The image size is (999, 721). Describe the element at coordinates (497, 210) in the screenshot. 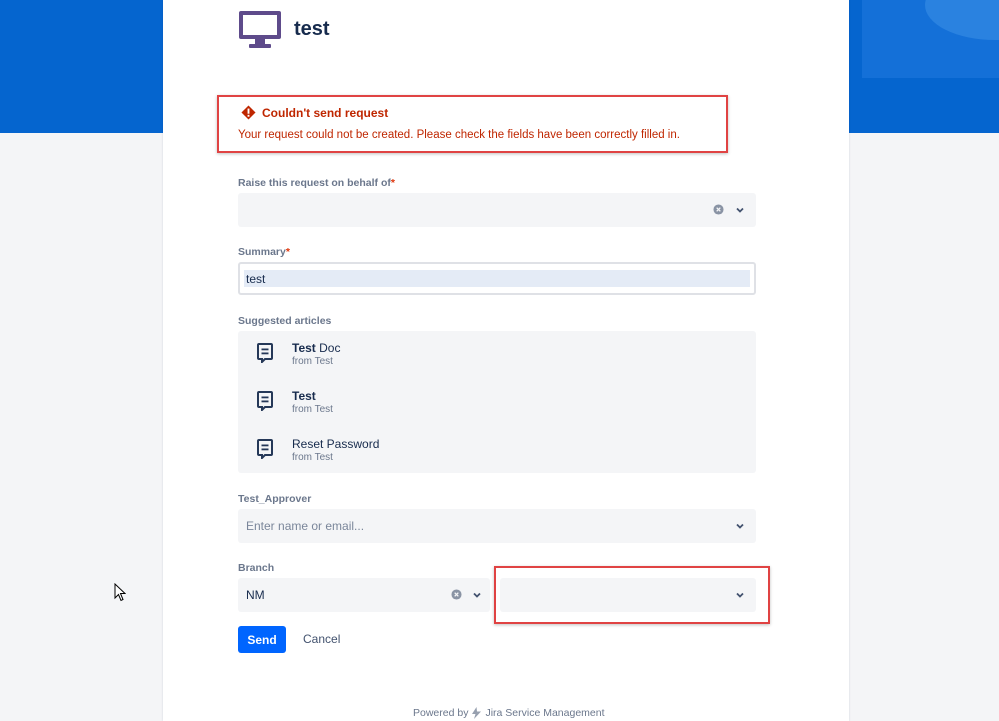

I see `on-behalf-select` at that location.